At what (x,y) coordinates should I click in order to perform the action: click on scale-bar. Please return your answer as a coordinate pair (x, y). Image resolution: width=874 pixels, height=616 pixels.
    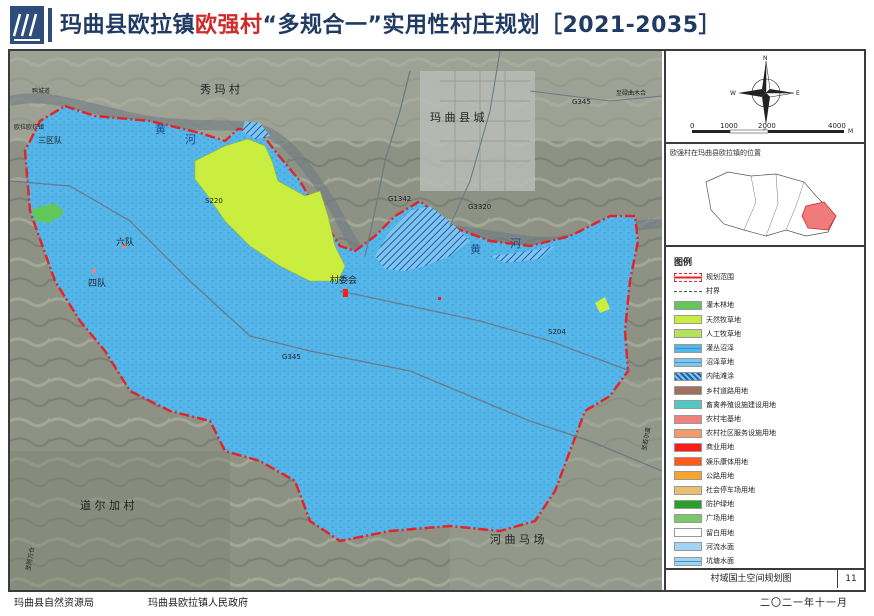
    Looking at the image, I should click on (768, 131).